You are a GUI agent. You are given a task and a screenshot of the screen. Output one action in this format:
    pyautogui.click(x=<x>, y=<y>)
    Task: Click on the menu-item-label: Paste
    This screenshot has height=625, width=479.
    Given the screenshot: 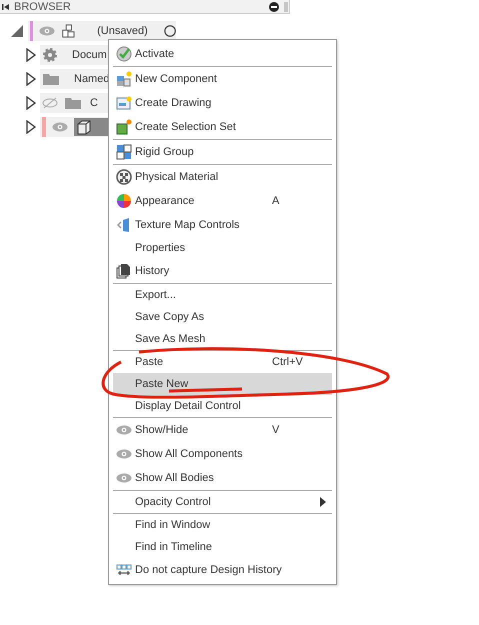 What is the action you would take?
    pyautogui.click(x=149, y=362)
    